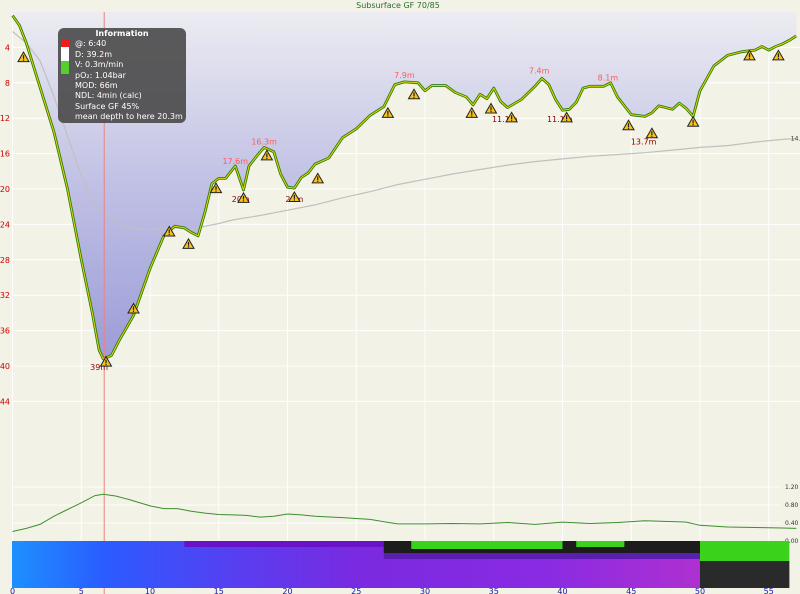 The height and width of the screenshot is (594, 800). Describe the element at coordinates (562, 590) in the screenshot. I see `x-tick-label: 40` at that location.